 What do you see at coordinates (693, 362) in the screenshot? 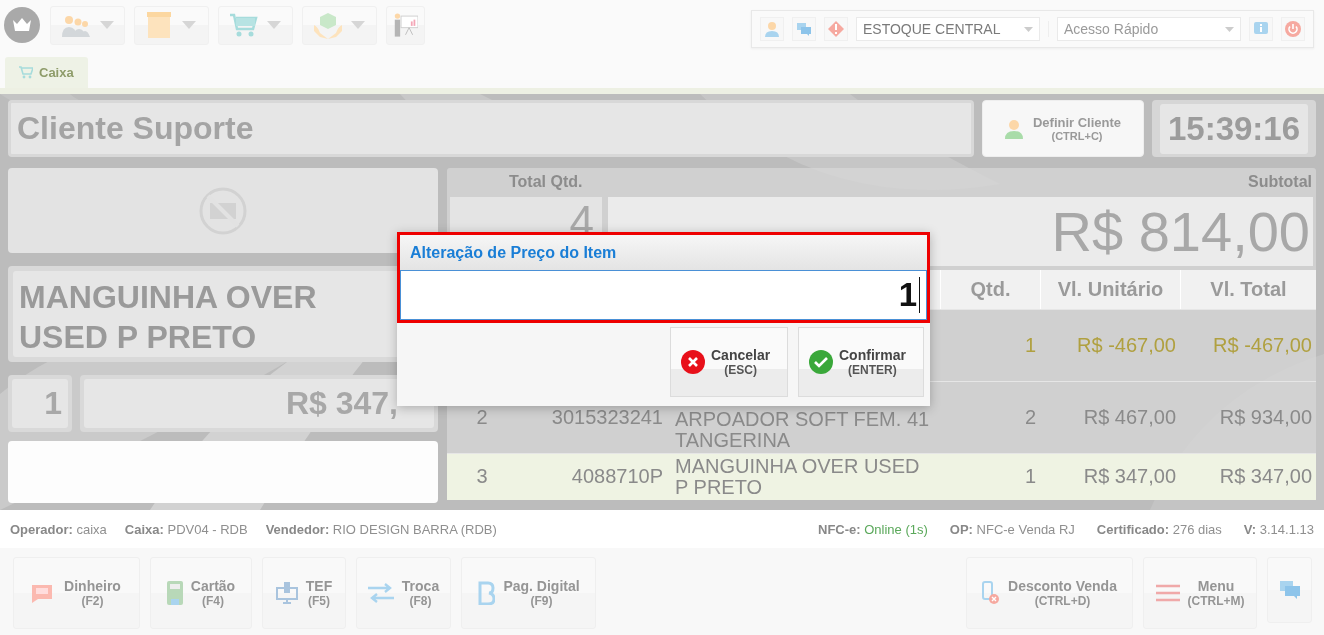
I see `close-icon` at bounding box center [693, 362].